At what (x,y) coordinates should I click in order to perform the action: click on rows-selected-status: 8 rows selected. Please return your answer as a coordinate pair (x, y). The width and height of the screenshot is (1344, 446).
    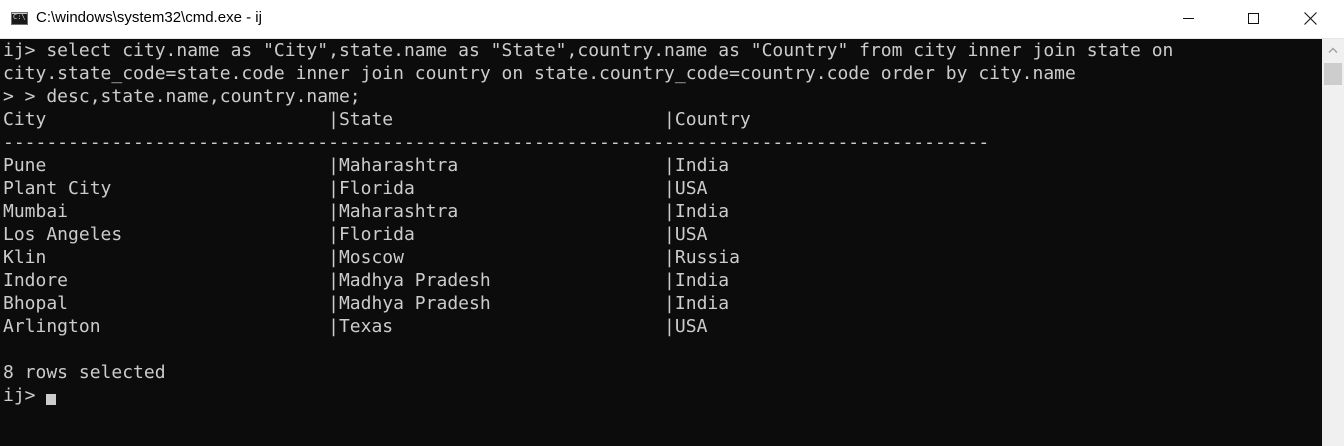
    Looking at the image, I should click on (84, 372).